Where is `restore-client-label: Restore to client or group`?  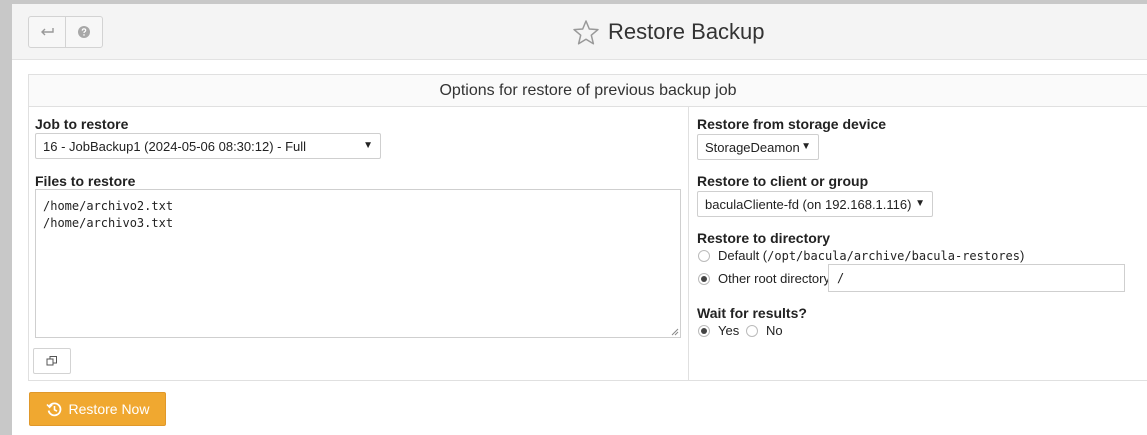 restore-client-label: Restore to client or group is located at coordinates (783, 181).